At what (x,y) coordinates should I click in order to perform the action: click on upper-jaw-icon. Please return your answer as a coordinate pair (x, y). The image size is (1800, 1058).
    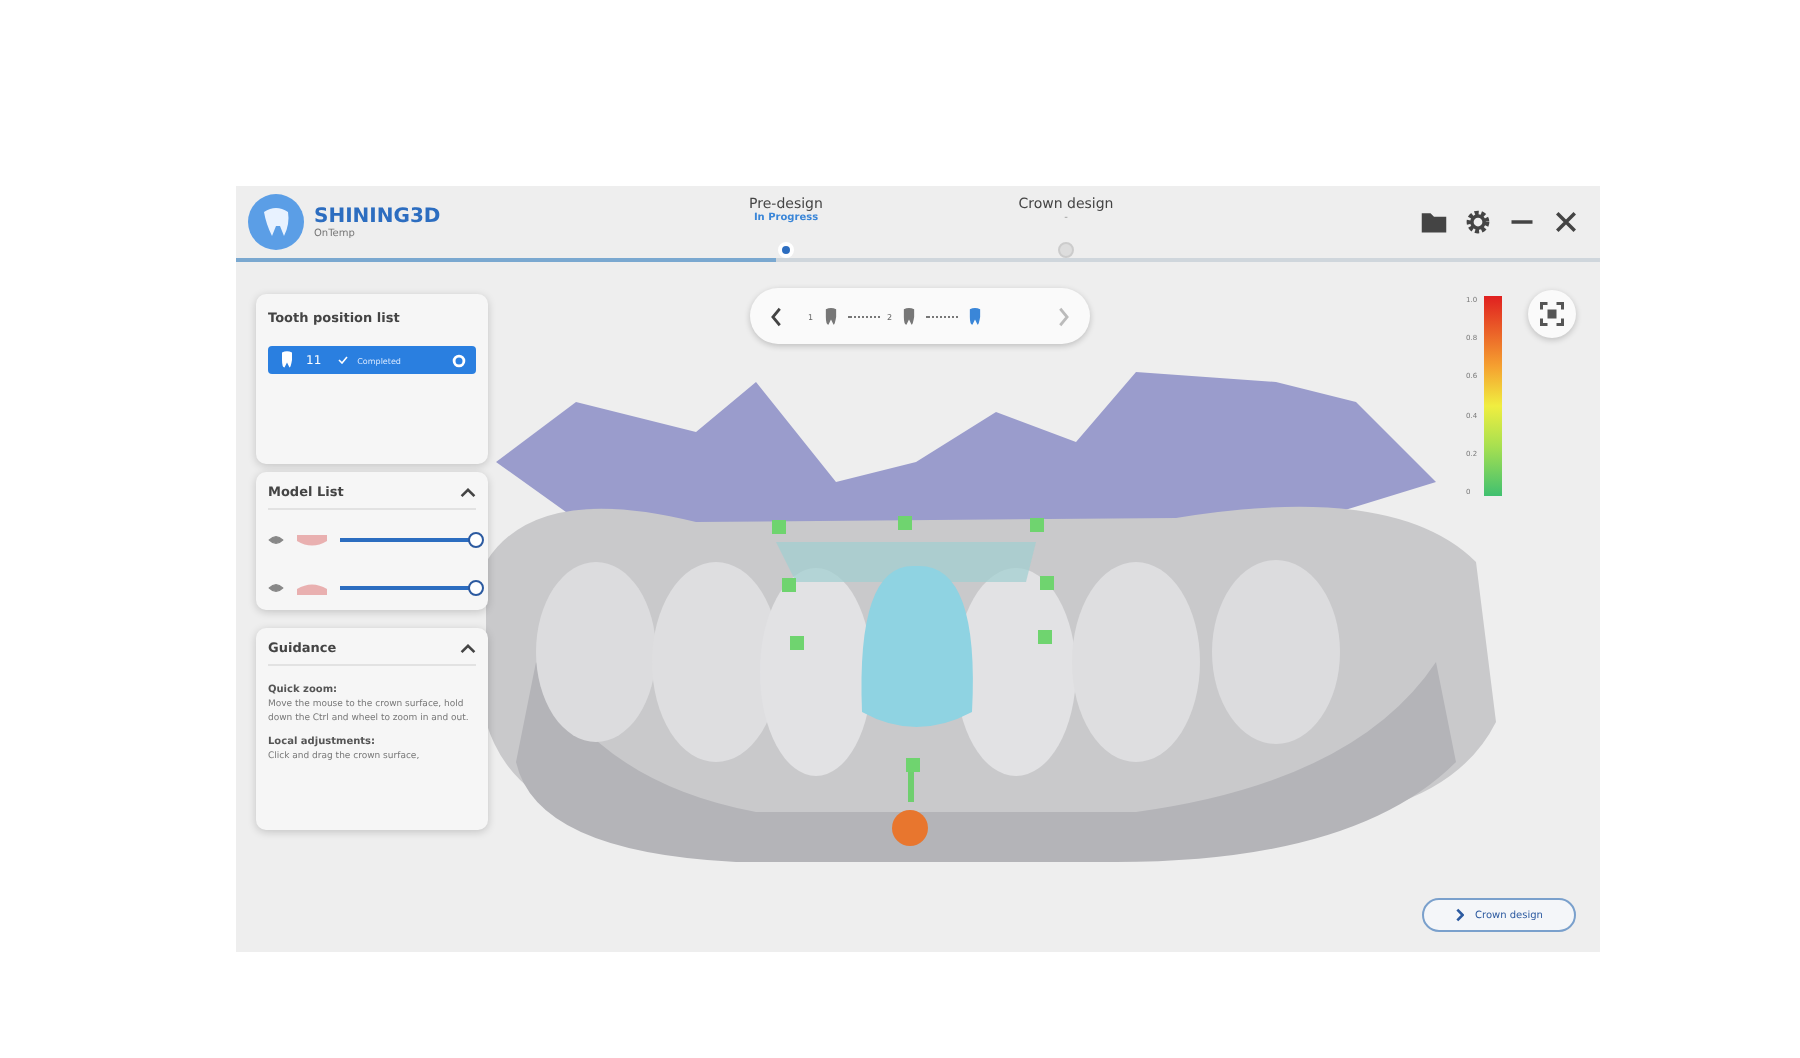
    Looking at the image, I should click on (312, 540).